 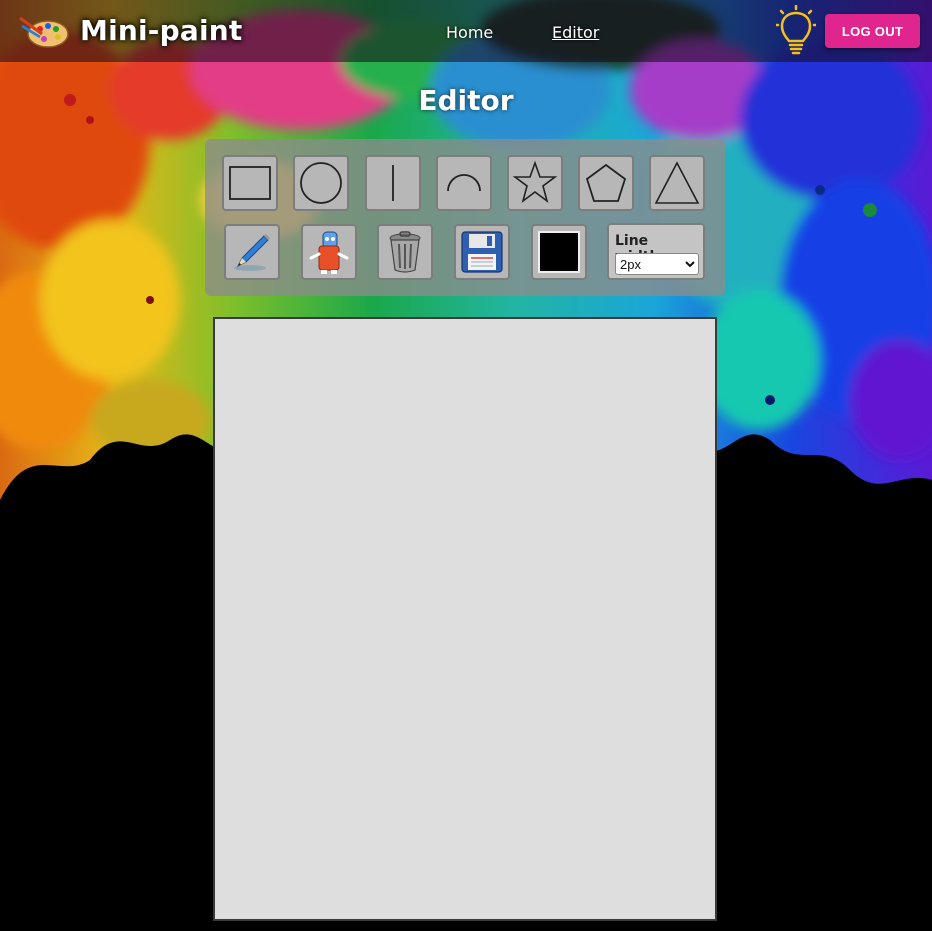 What do you see at coordinates (161, 30) in the screenshot?
I see `app-title: Mini-paint` at bounding box center [161, 30].